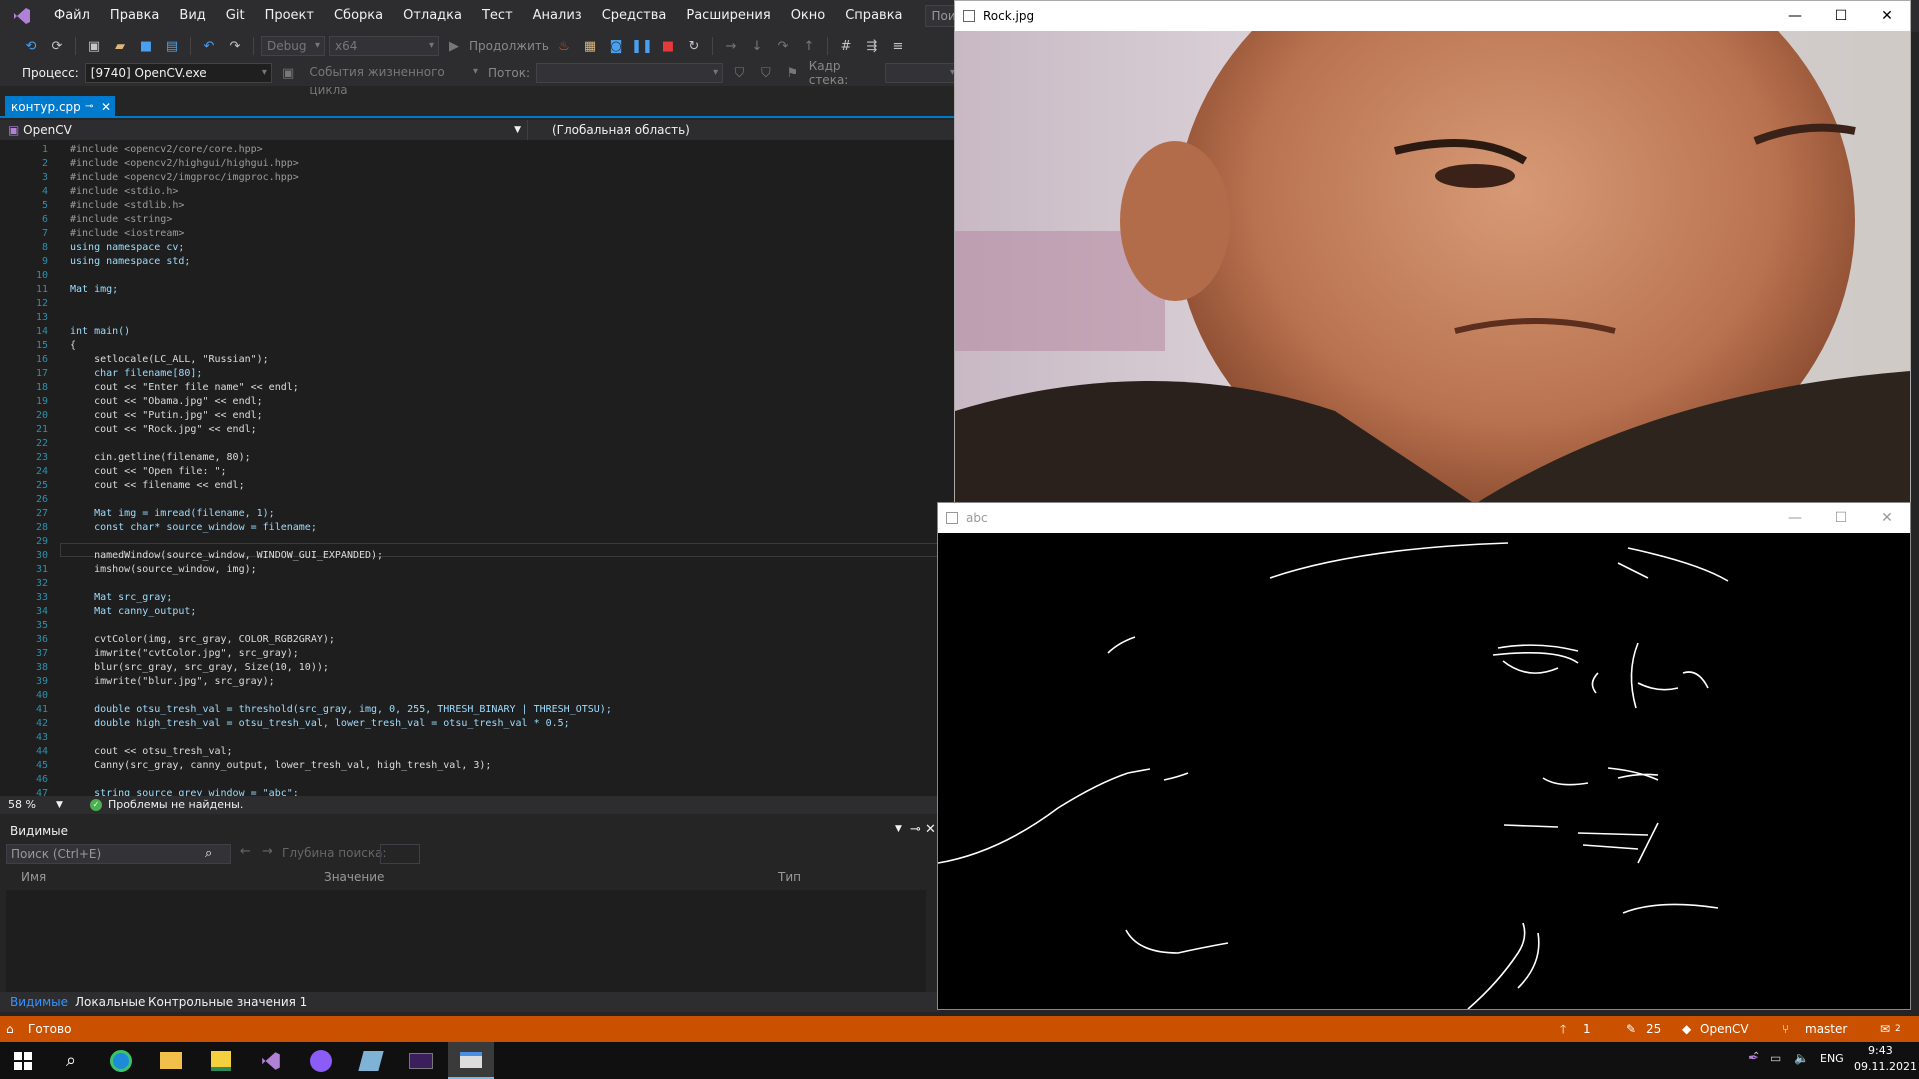 This screenshot has height=1079, width=1919. What do you see at coordinates (477, 458) in the screenshot?
I see `code-line: 23 cin.getline(filename, 80);` at bounding box center [477, 458].